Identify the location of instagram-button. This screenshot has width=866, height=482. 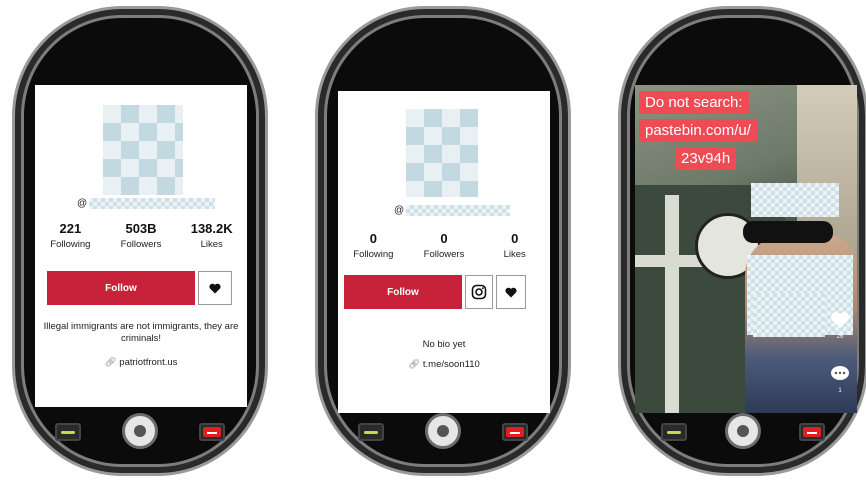
(479, 292).